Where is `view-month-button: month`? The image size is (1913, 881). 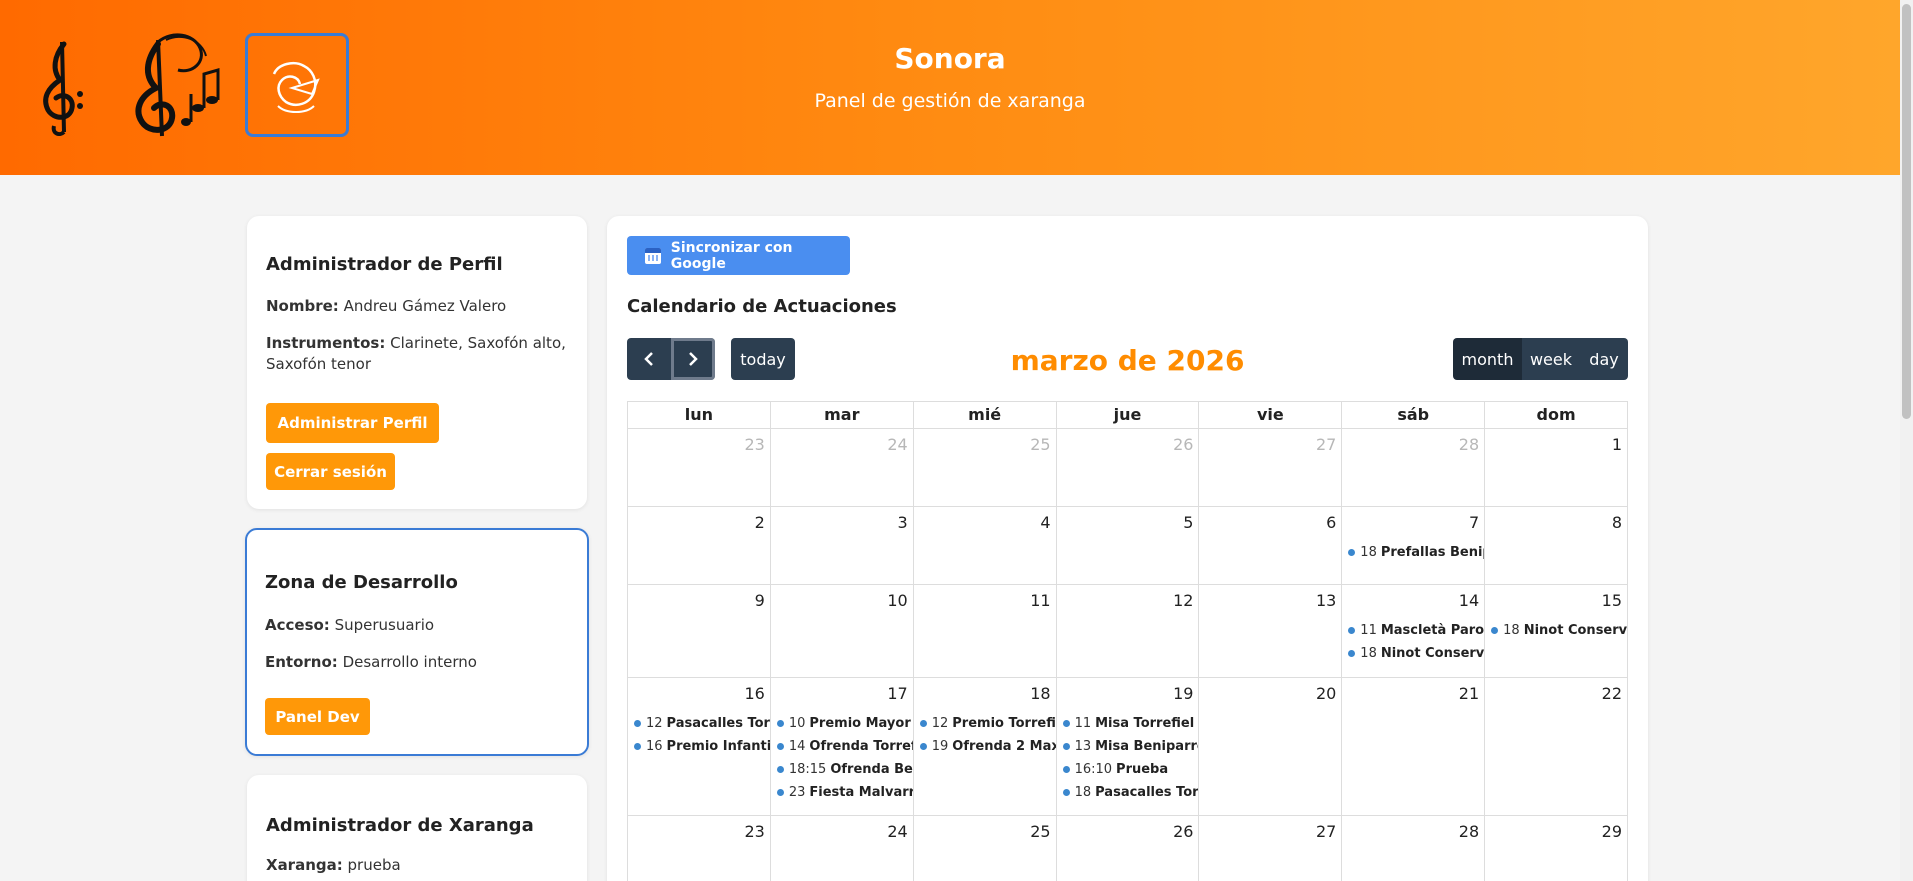
view-month-button: month is located at coordinates (1487, 359).